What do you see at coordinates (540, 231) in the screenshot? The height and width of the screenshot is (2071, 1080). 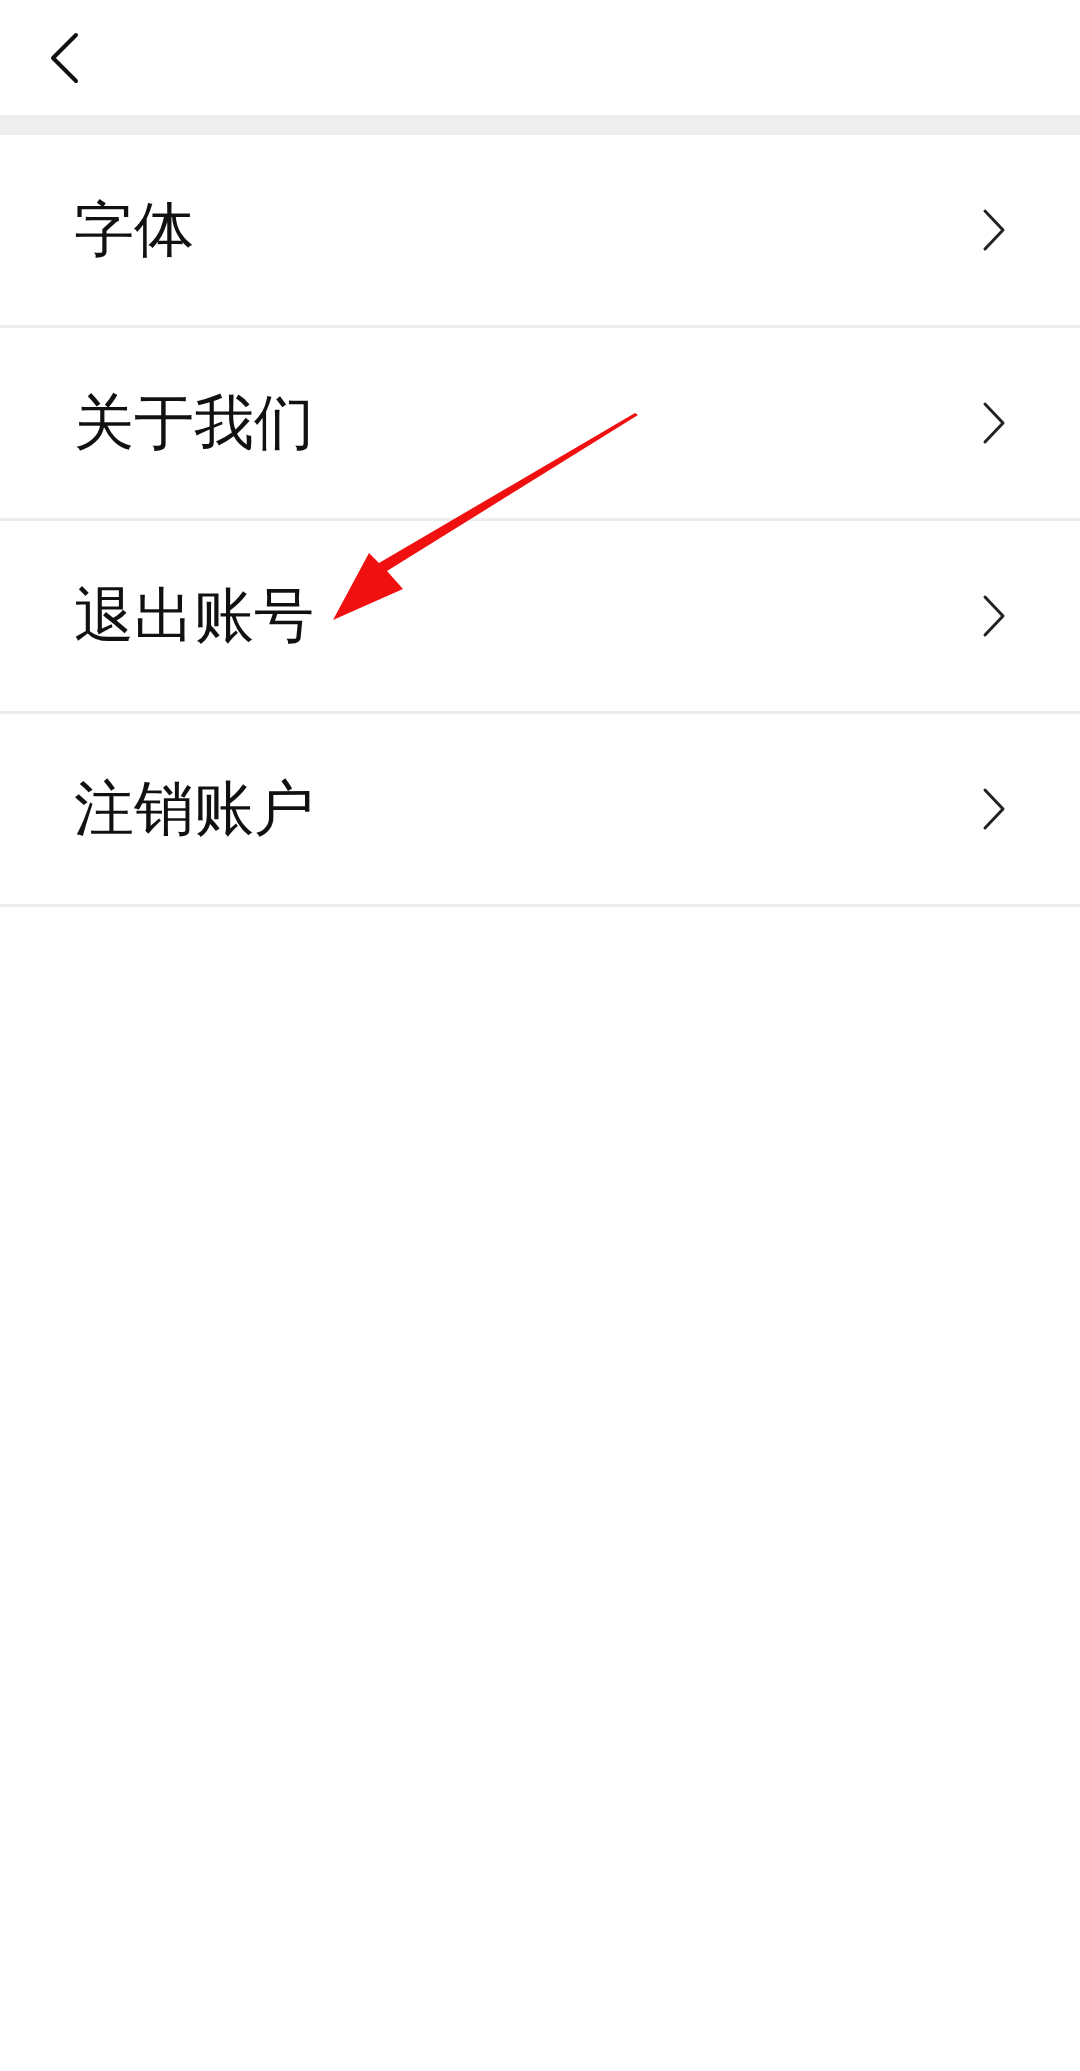 I see `settings-item: 字体` at bounding box center [540, 231].